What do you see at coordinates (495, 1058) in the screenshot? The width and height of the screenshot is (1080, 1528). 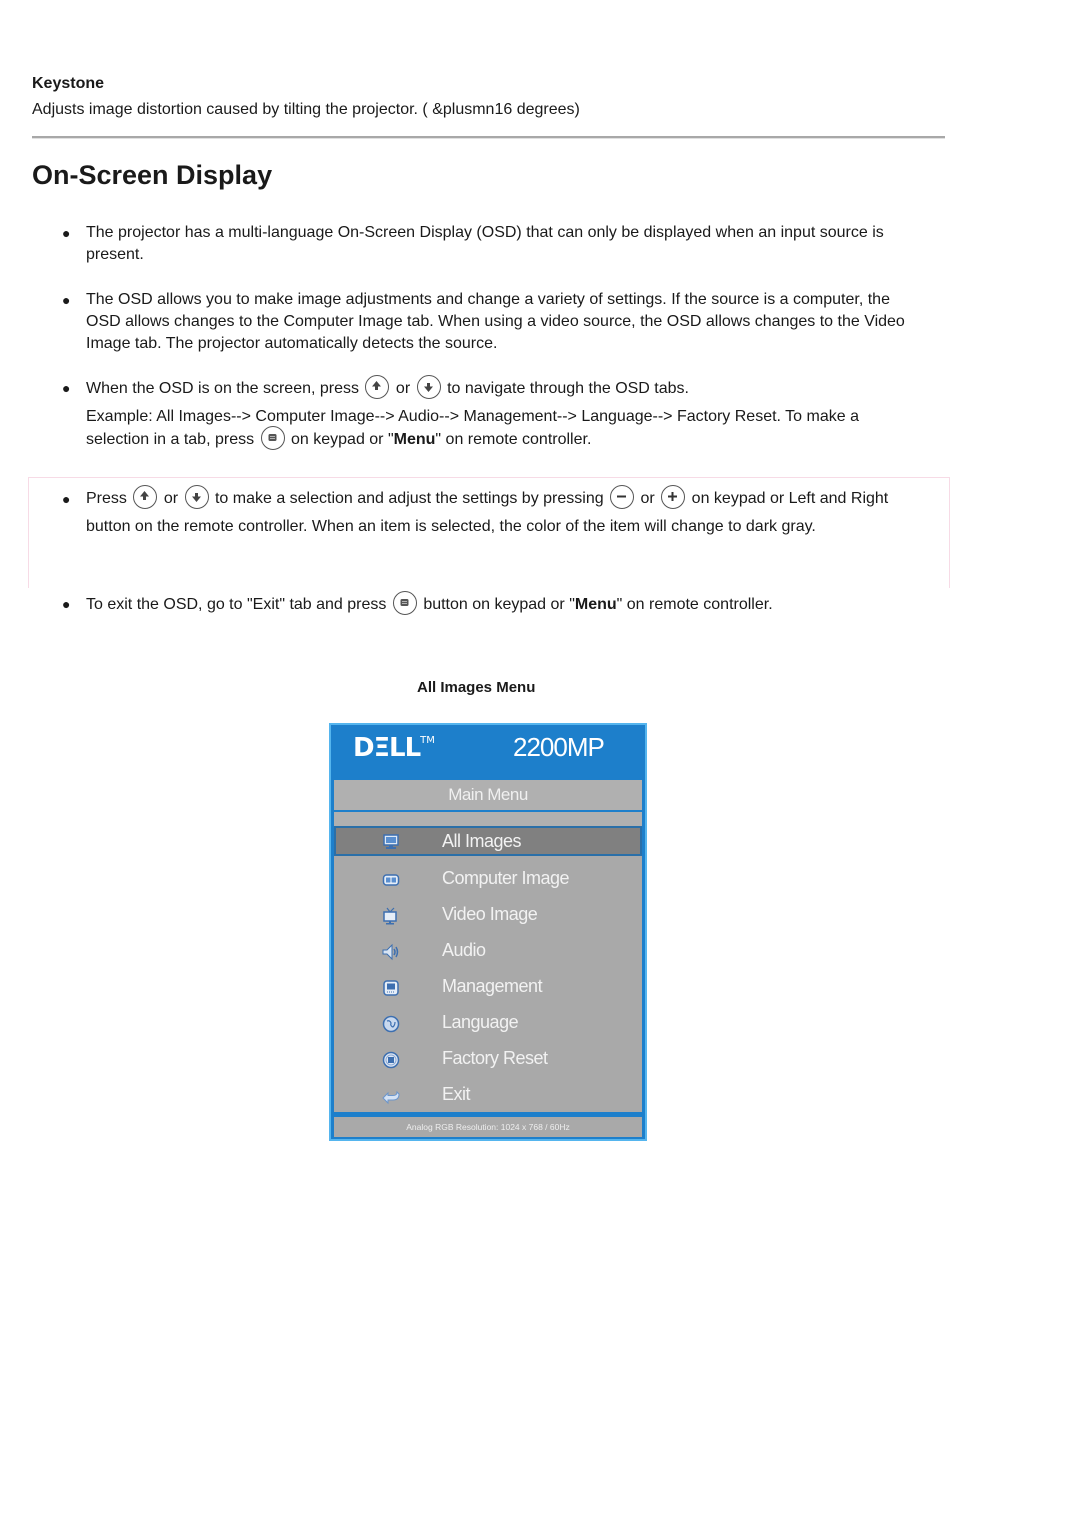 I see `osd-item-label: Factory Reset` at bounding box center [495, 1058].